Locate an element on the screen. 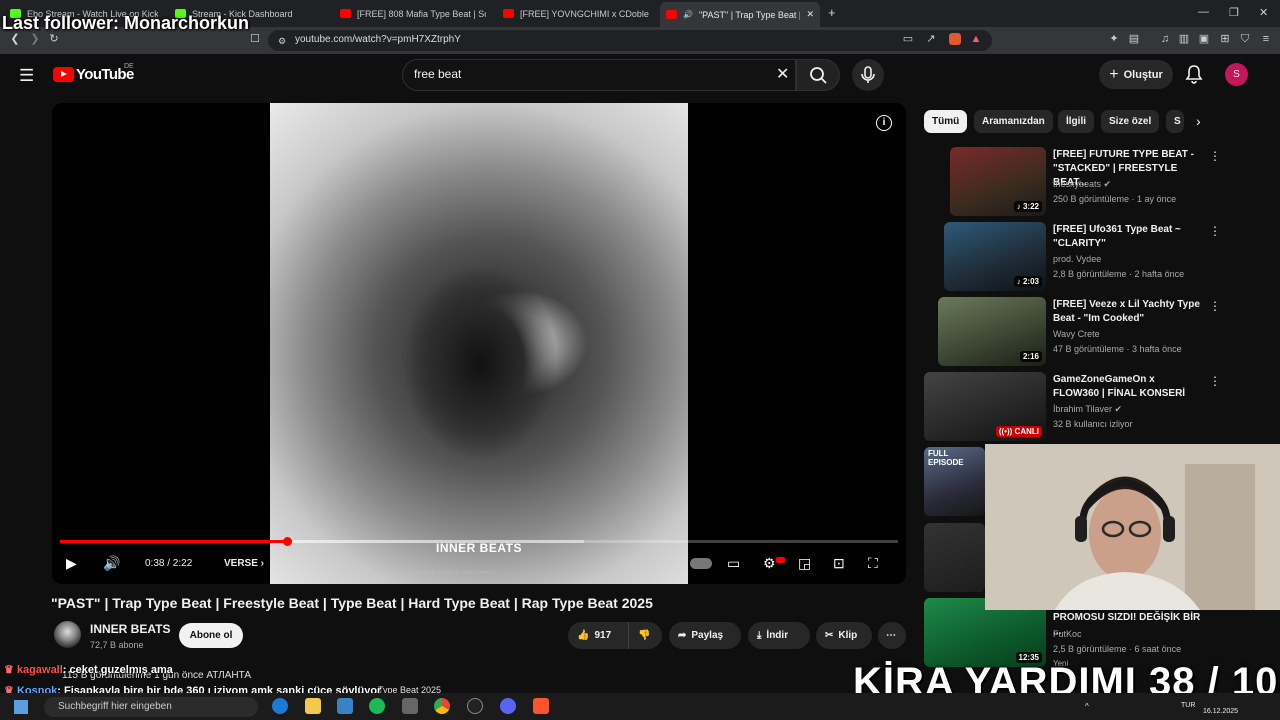 Image resolution: width=1280 pixels, height=720 pixels. subtitles-icon: ▭ is located at coordinates (733, 563).